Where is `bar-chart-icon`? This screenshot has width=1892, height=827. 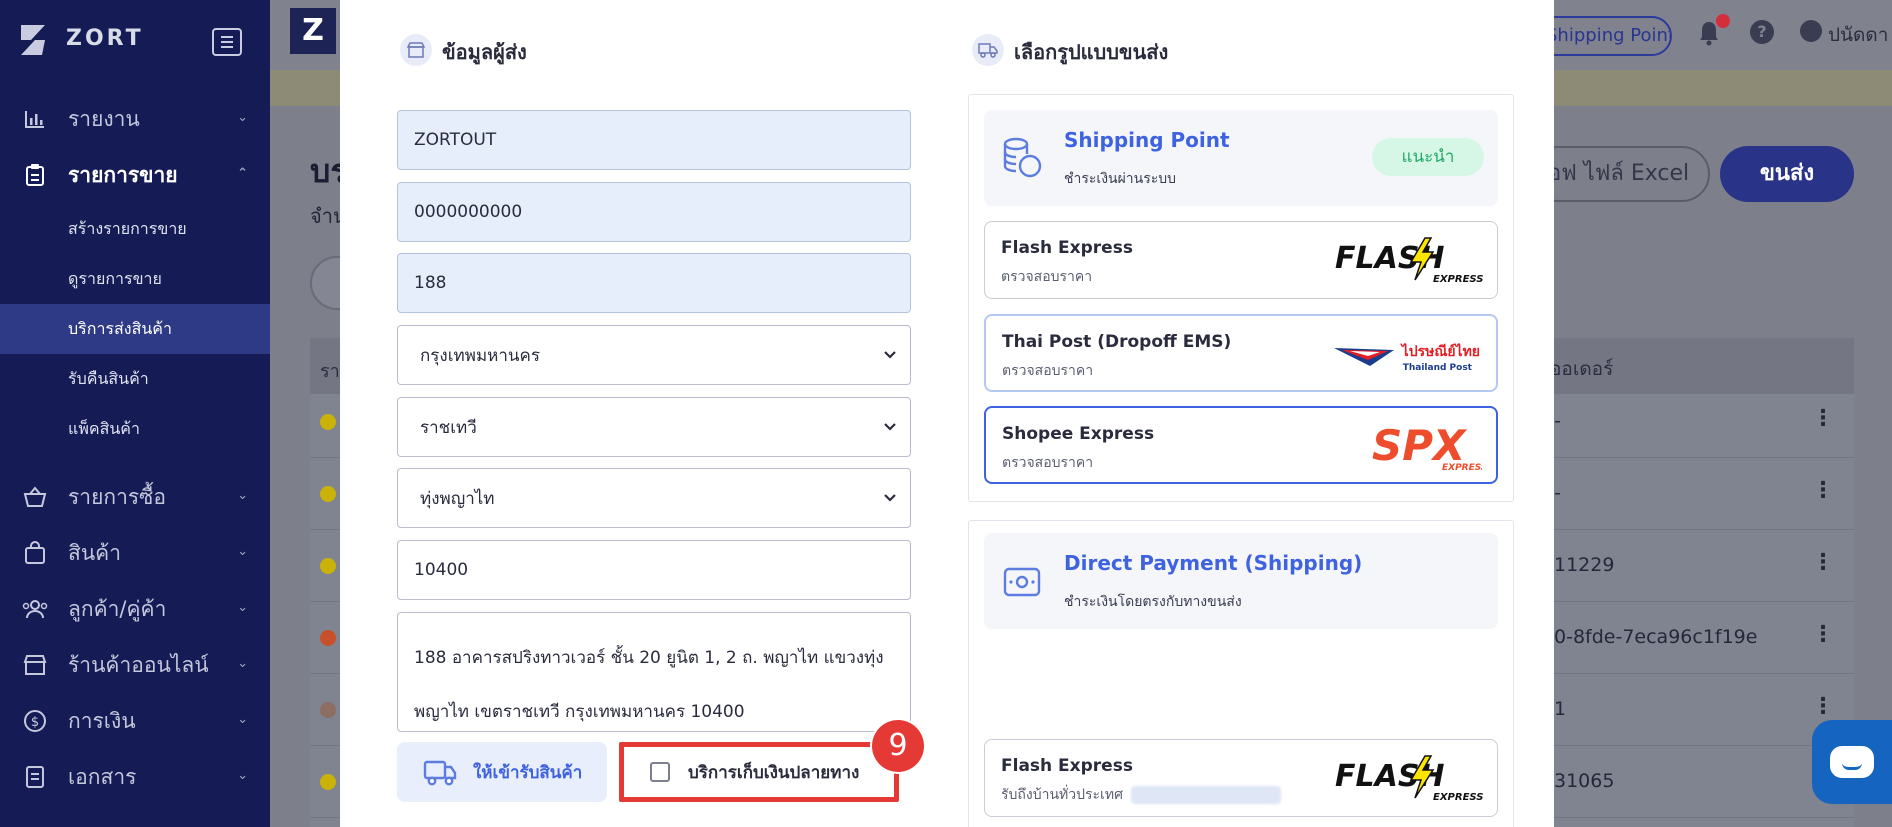 bar-chart-icon is located at coordinates (35, 119).